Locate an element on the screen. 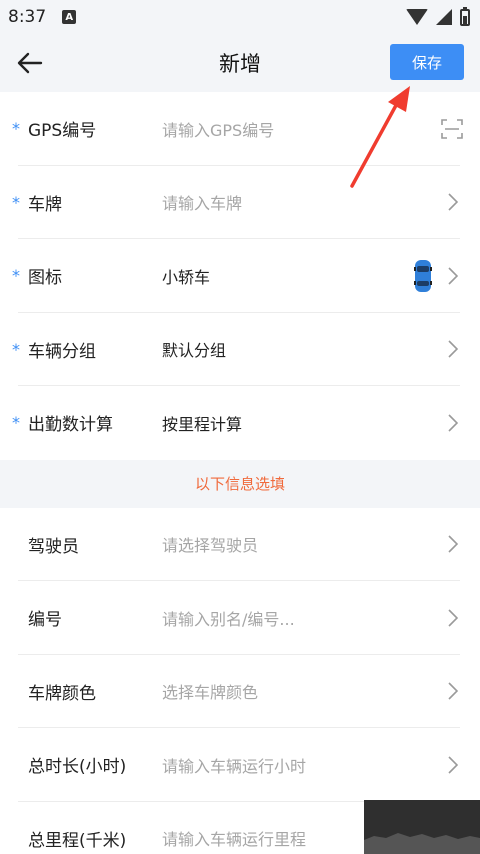  field-label: GPS编号 is located at coordinates (62, 131).